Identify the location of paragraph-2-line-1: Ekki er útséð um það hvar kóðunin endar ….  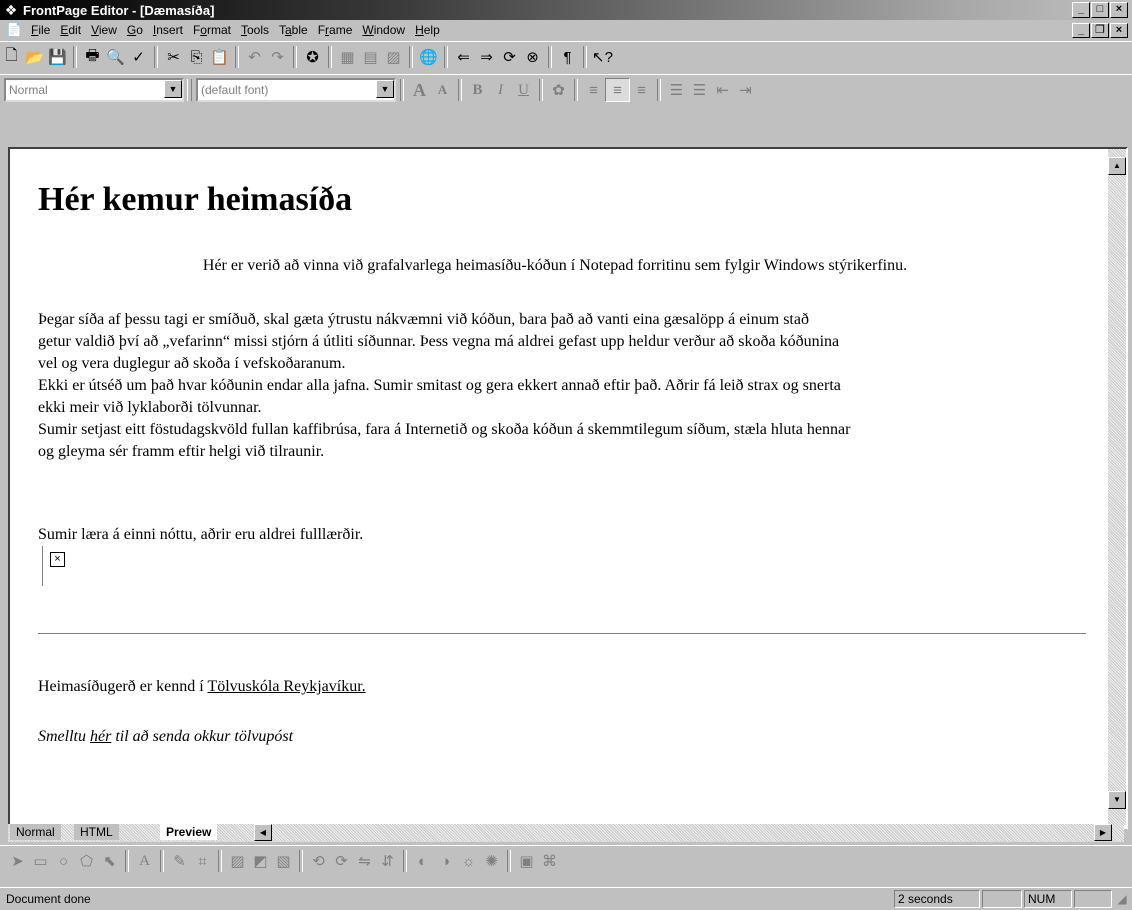
(439, 385).